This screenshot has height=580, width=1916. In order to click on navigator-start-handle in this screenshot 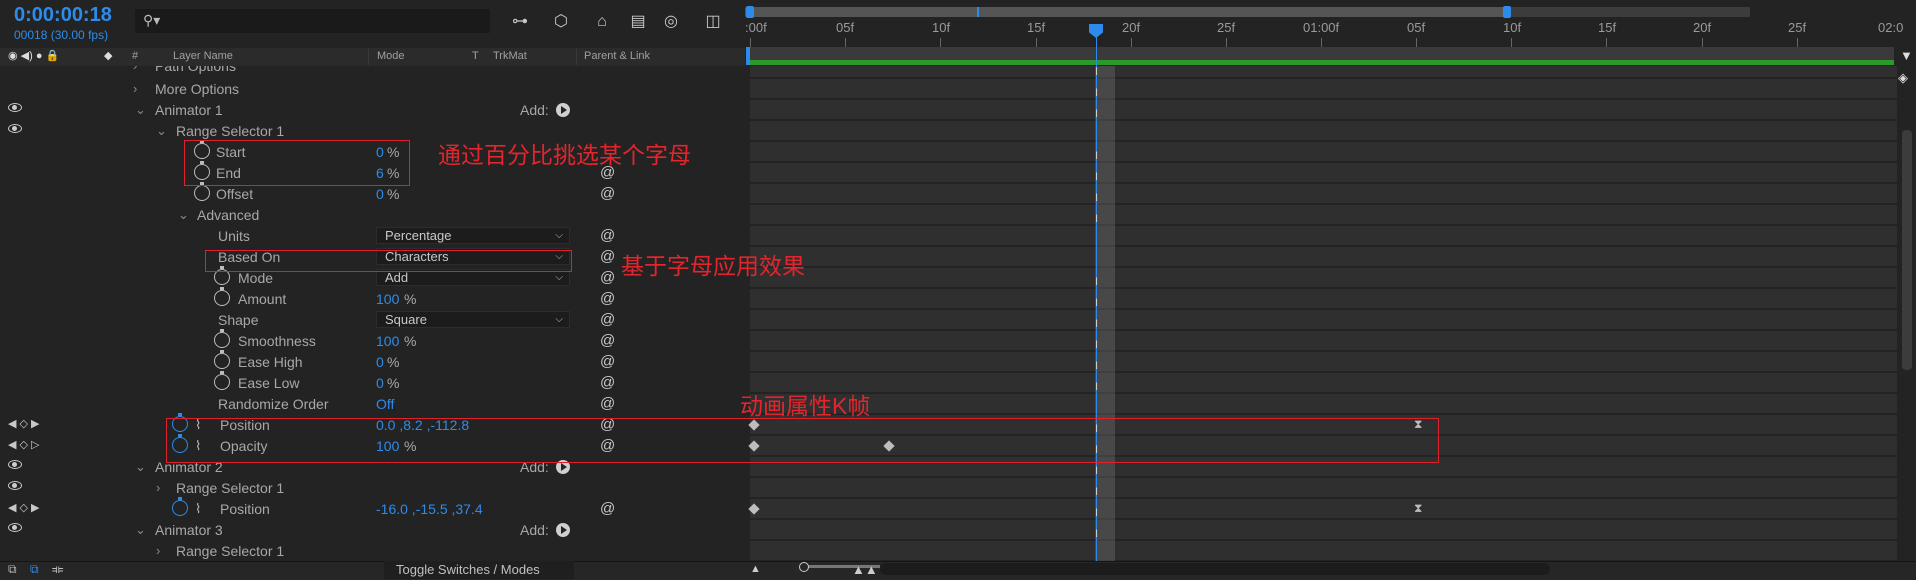, I will do `click(750, 12)`.